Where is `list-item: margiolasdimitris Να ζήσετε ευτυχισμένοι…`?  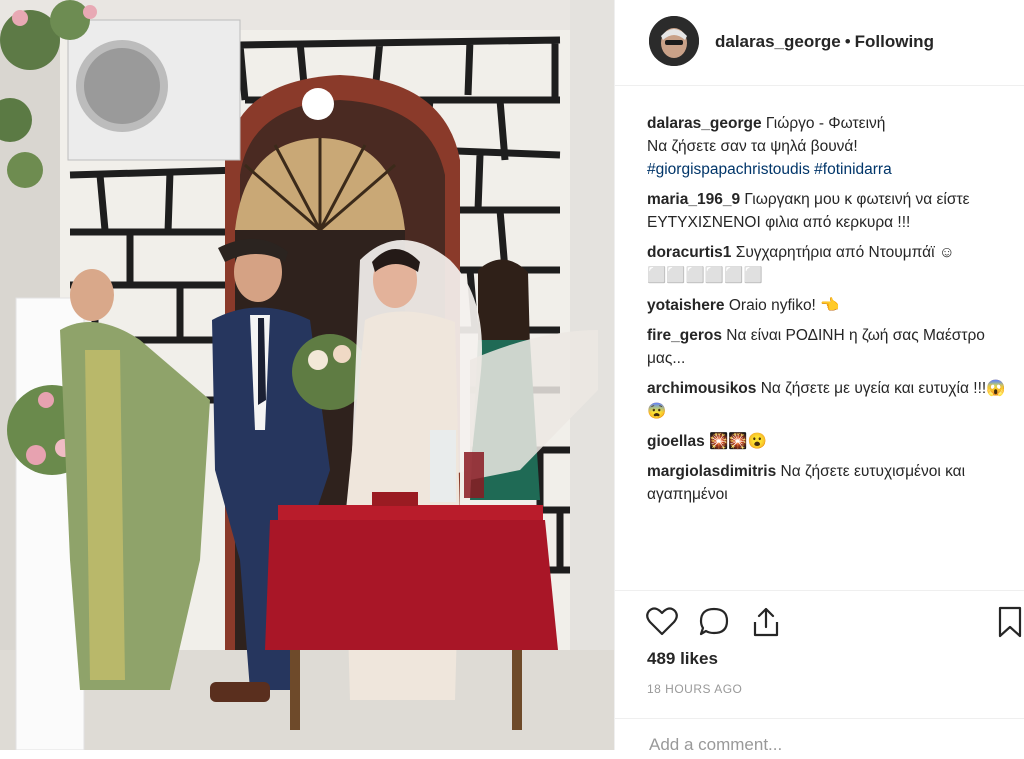
list-item: margiolasdimitris Να ζήσετε ευτυχισμένοι… is located at coordinates (827, 483).